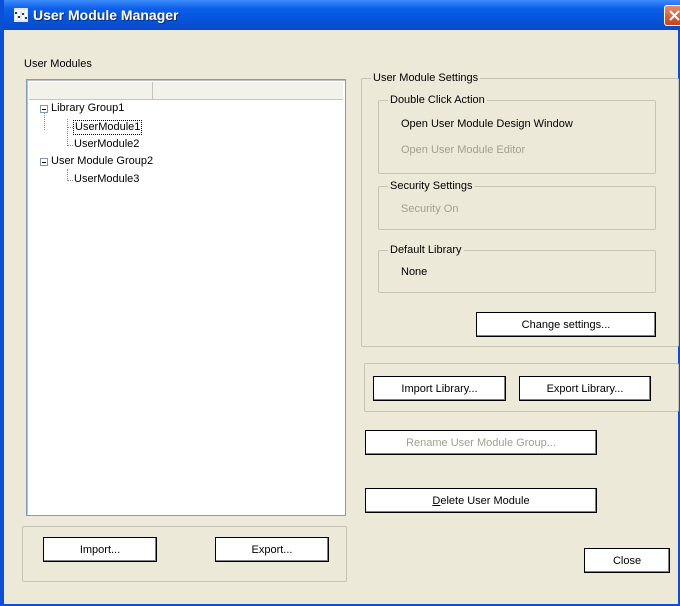 The width and height of the screenshot is (680, 606). I want to click on double-click-option-inactive: Open User Module Editor, so click(463, 150).